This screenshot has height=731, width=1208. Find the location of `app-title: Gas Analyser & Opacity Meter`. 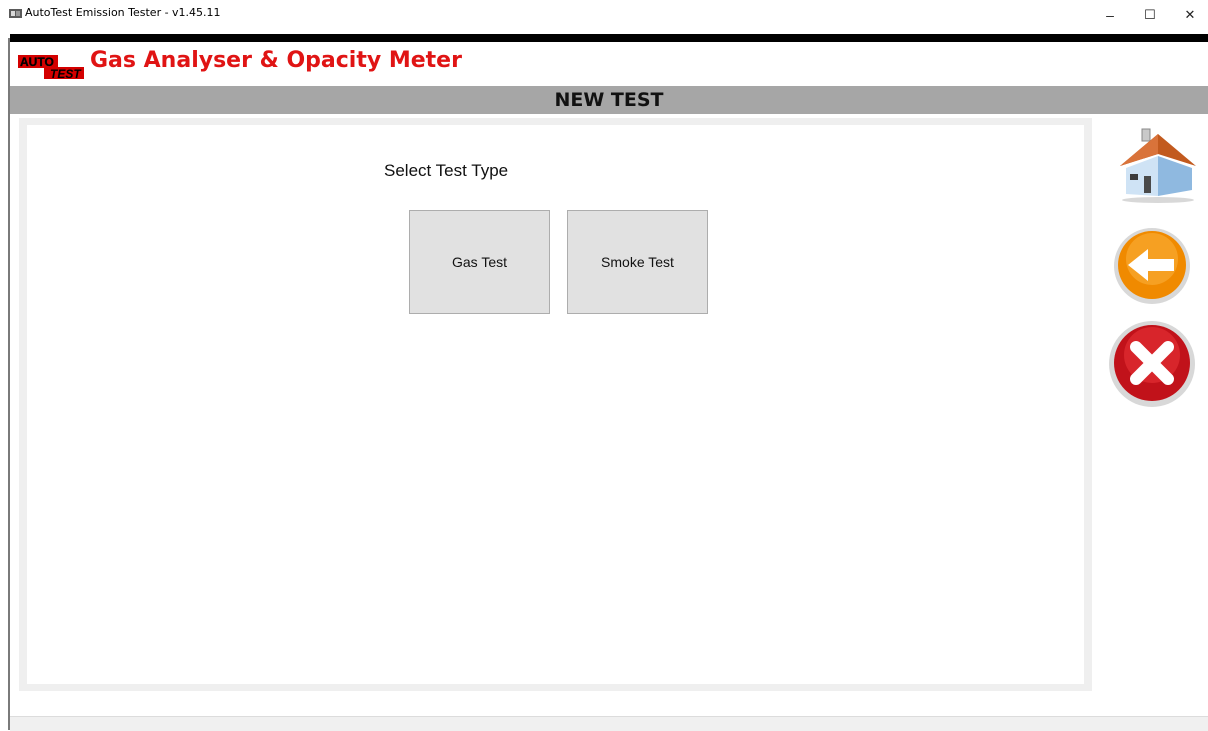

app-title: Gas Analyser & Opacity Meter is located at coordinates (276, 60).